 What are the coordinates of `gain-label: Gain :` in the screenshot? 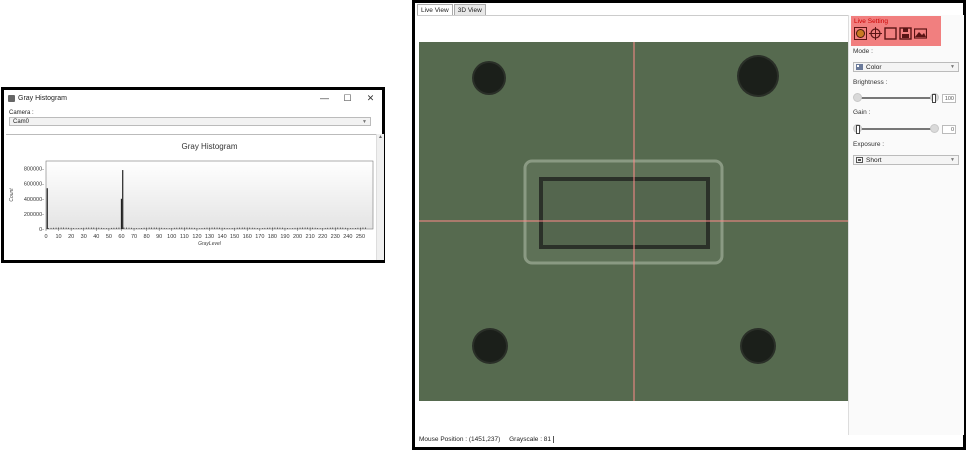 It's located at (862, 112).